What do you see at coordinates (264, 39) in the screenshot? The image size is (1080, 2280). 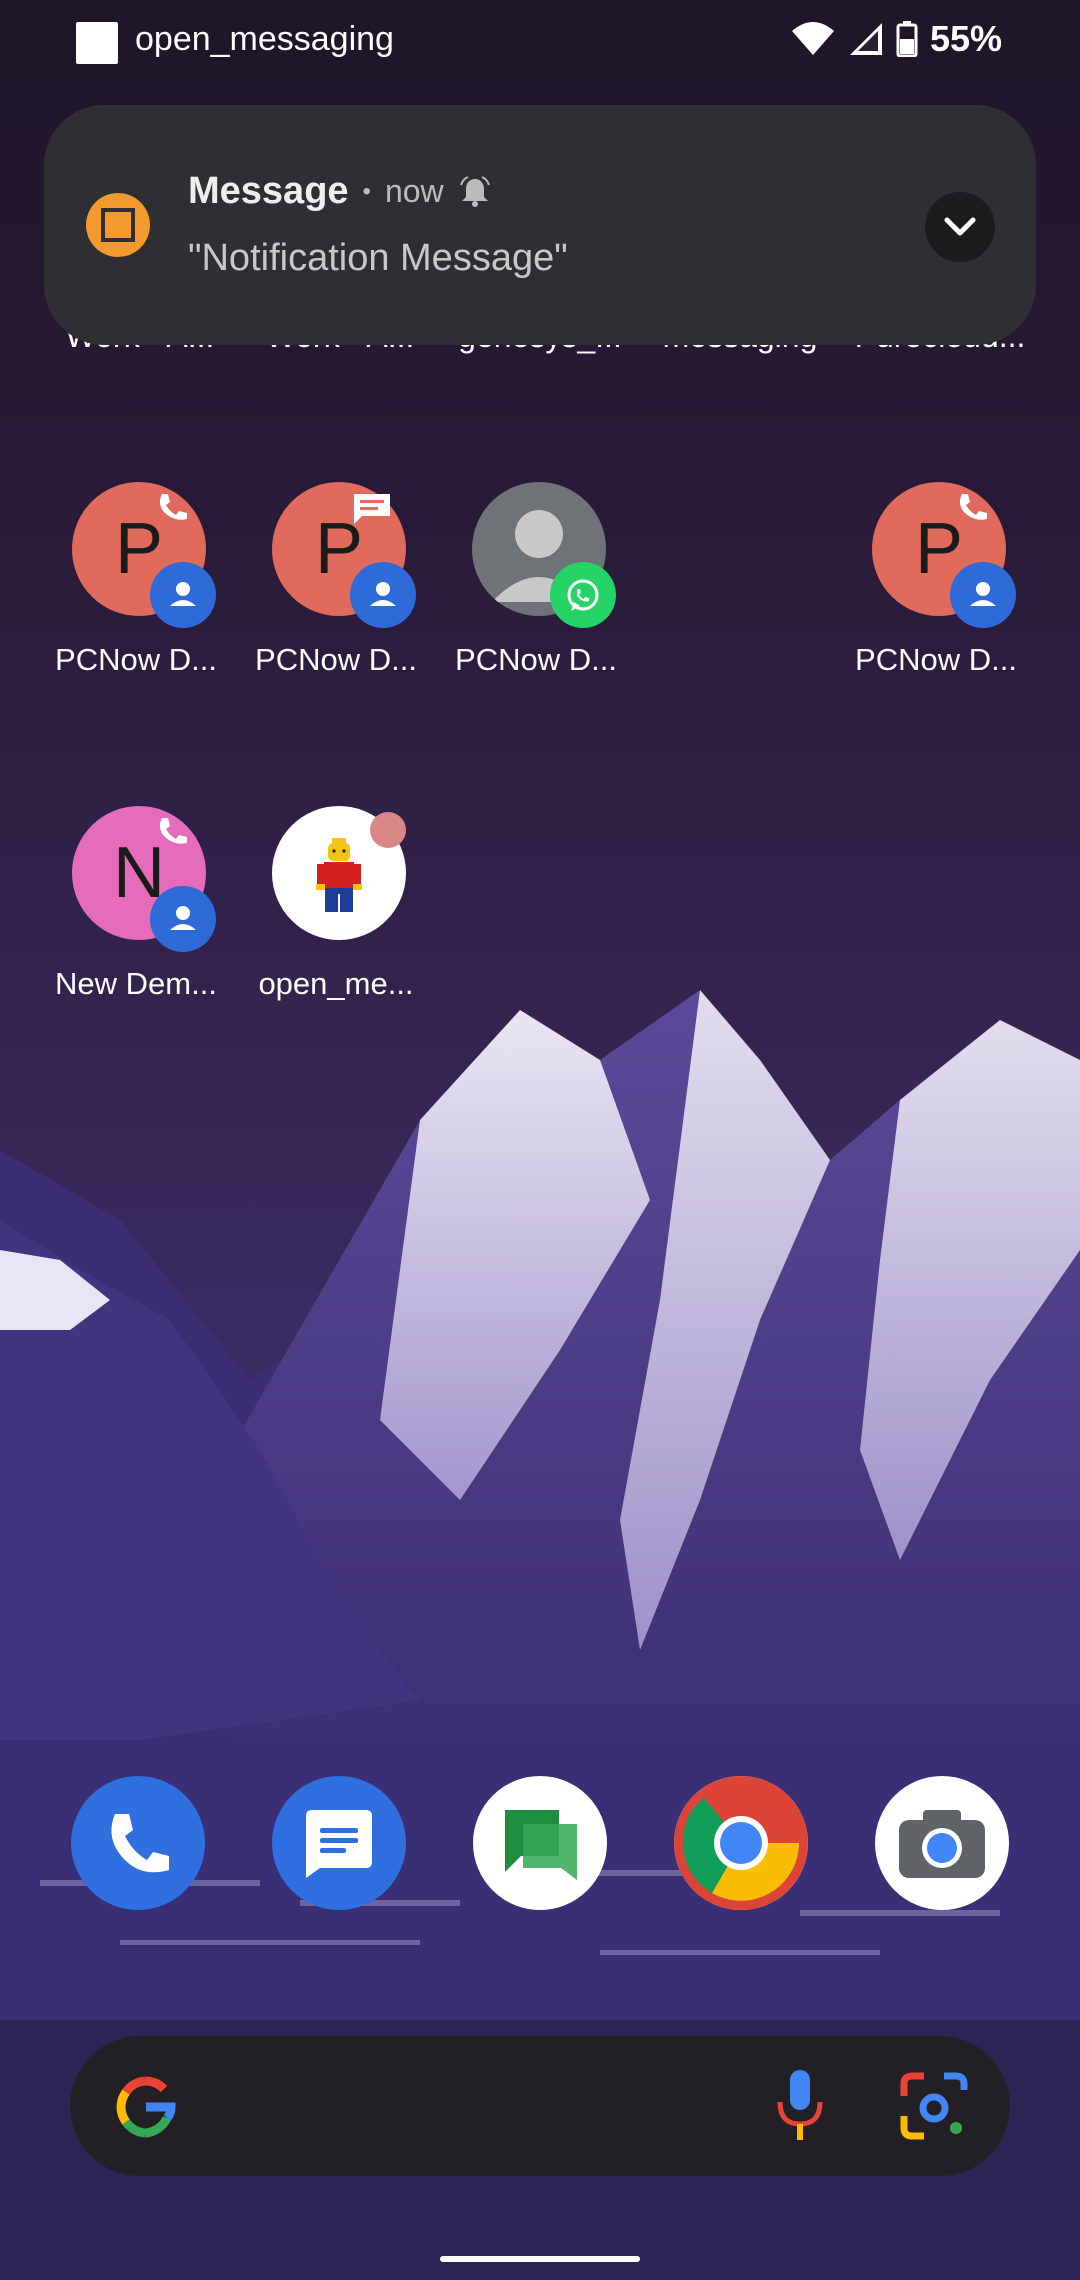 I see `status-app-name: open_messaging` at bounding box center [264, 39].